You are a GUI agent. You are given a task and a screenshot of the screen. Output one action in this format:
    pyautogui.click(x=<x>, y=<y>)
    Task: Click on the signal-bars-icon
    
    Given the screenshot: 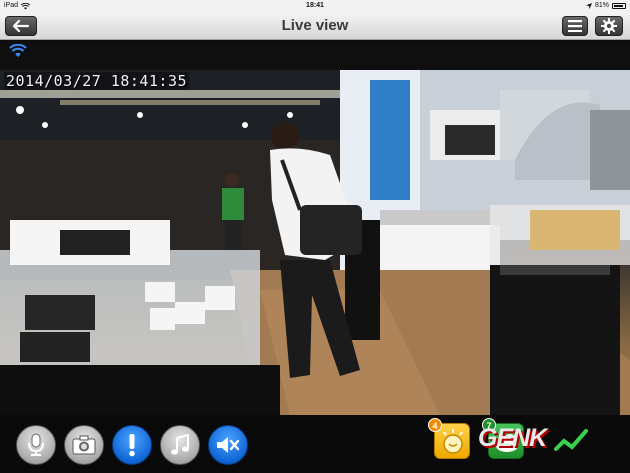 What is the action you would take?
    pyautogui.click(x=571, y=440)
    